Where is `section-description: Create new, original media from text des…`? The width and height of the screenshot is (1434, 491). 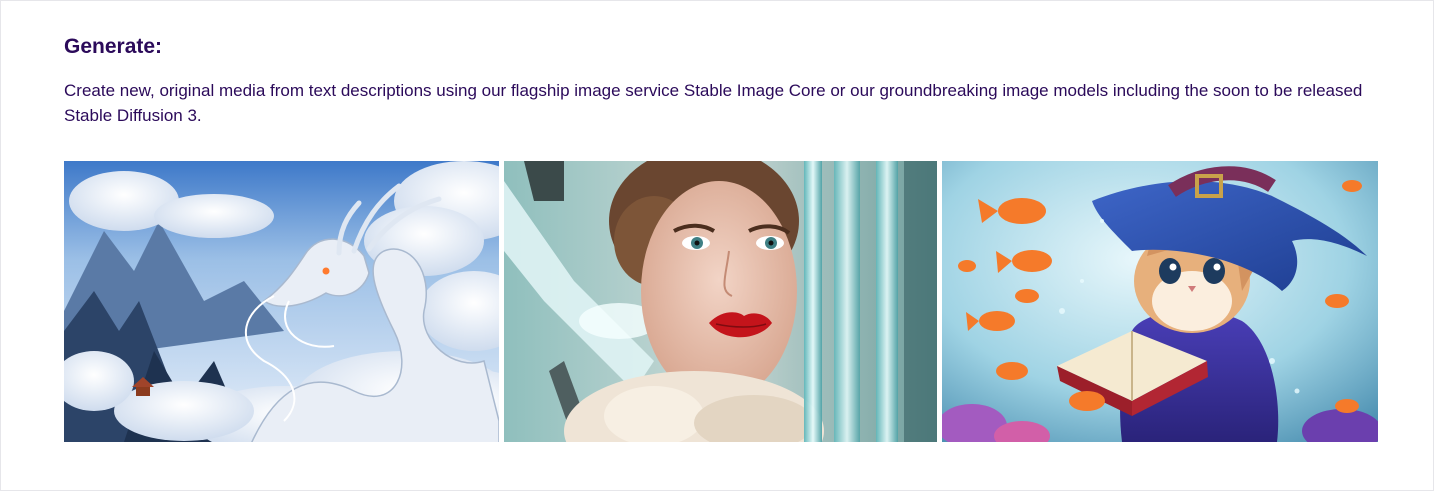
section-description: Create new, original media from text des… is located at coordinates (713, 103).